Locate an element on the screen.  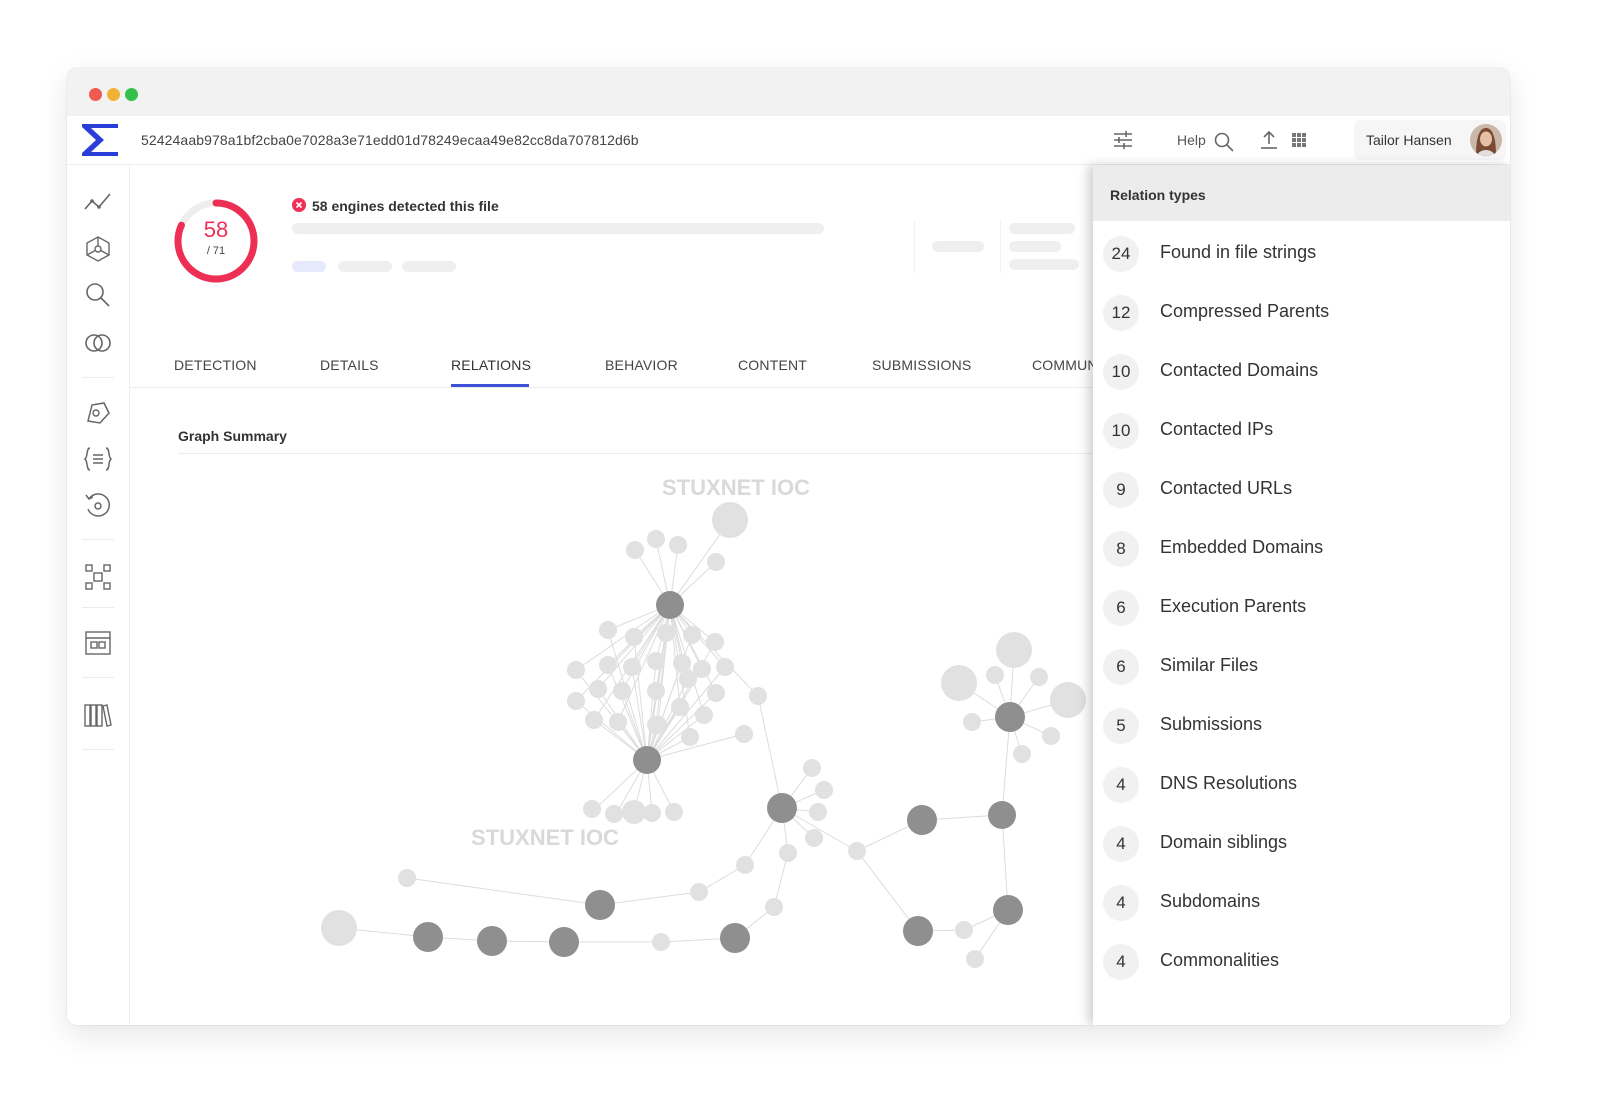
trend-chart-icon is located at coordinates (98, 203).